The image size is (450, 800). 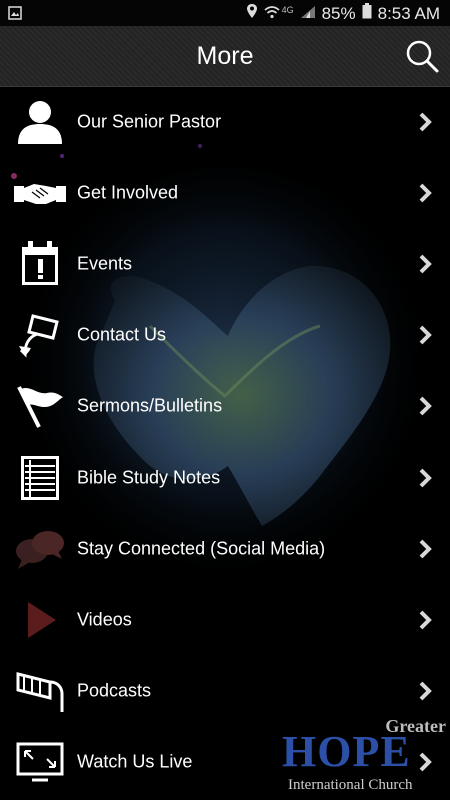 What do you see at coordinates (408, 13) in the screenshot?
I see `clock: 8:53 AM` at bounding box center [408, 13].